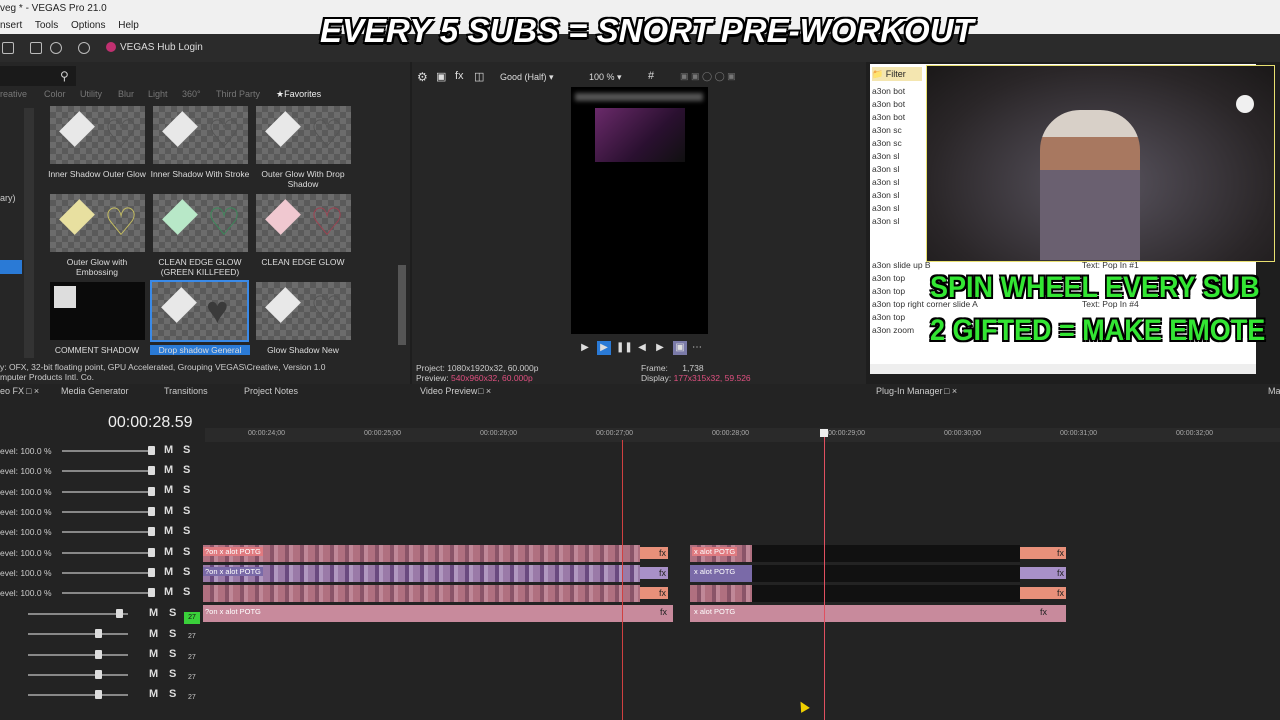 The image size is (1280, 720). What do you see at coordinates (303, 223) in the screenshot?
I see `preset-thumb-clean-edge: ♡` at bounding box center [303, 223].